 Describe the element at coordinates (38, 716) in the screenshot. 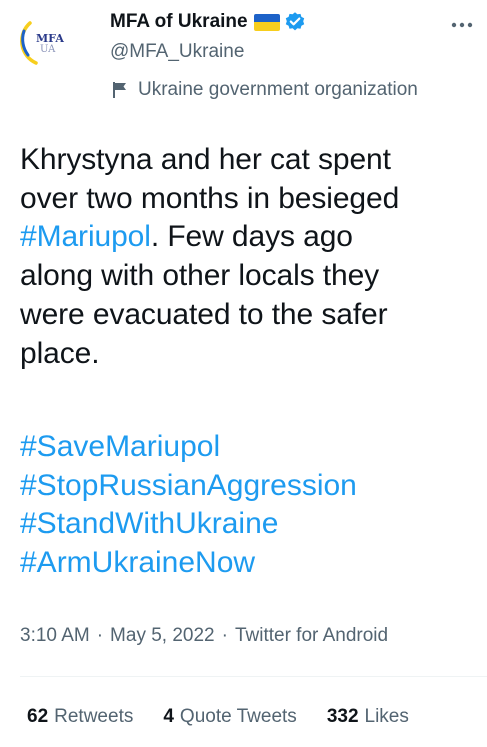

I see `retweets-count: 62` at that location.